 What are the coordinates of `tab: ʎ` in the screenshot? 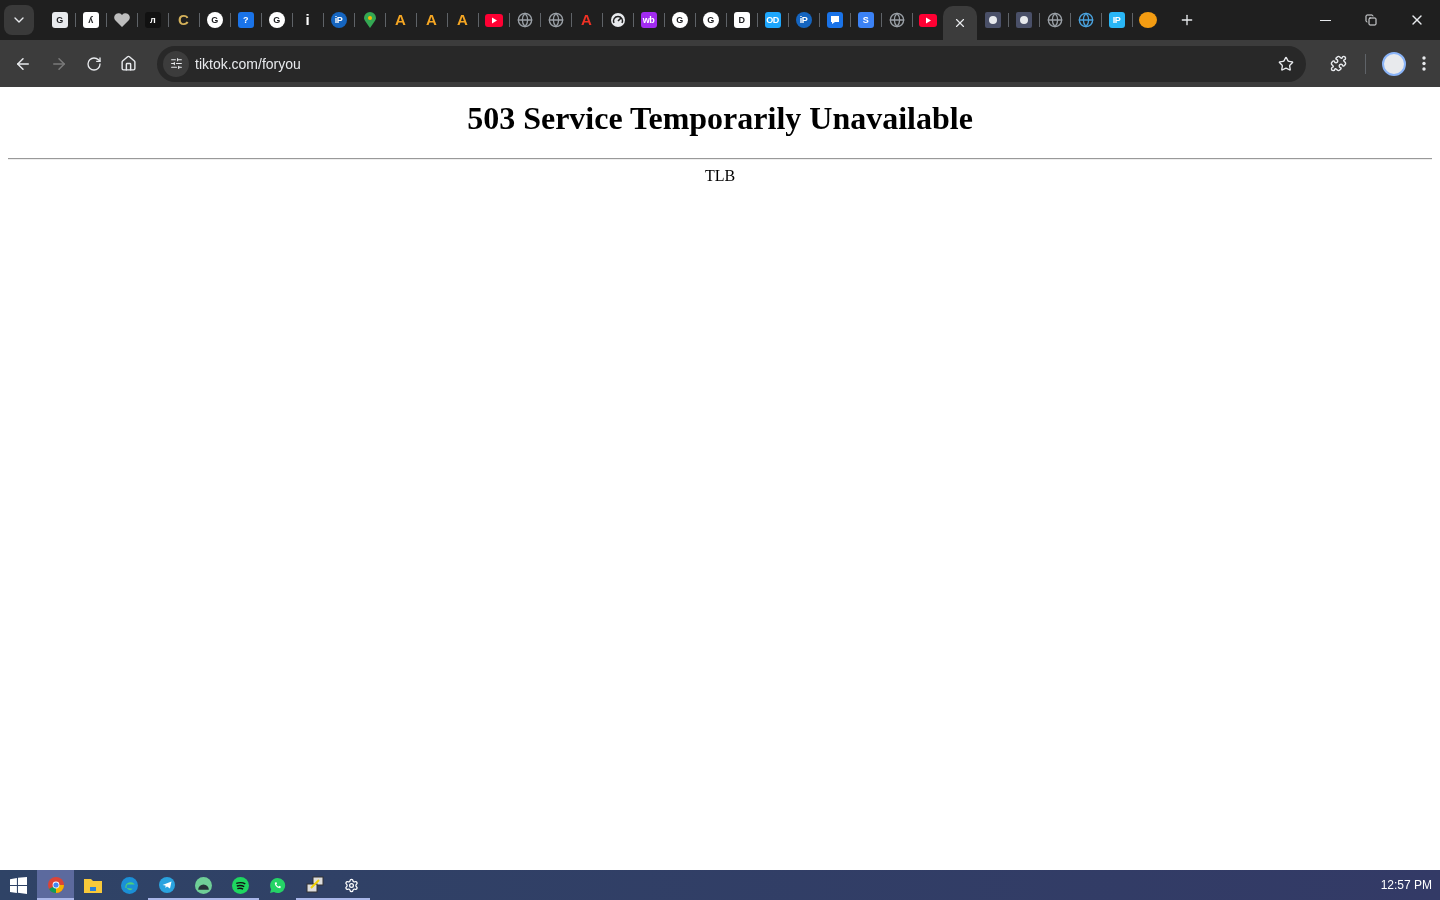 It's located at (90, 20).